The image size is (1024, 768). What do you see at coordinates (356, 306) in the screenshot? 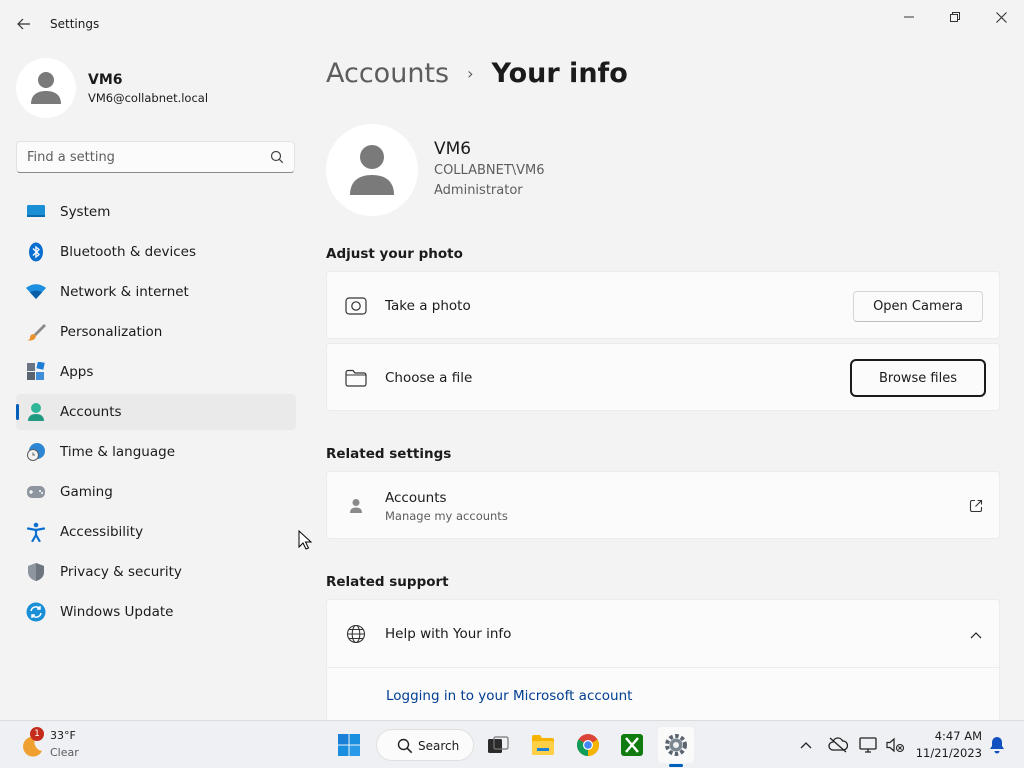
I see `camera-icon` at bounding box center [356, 306].